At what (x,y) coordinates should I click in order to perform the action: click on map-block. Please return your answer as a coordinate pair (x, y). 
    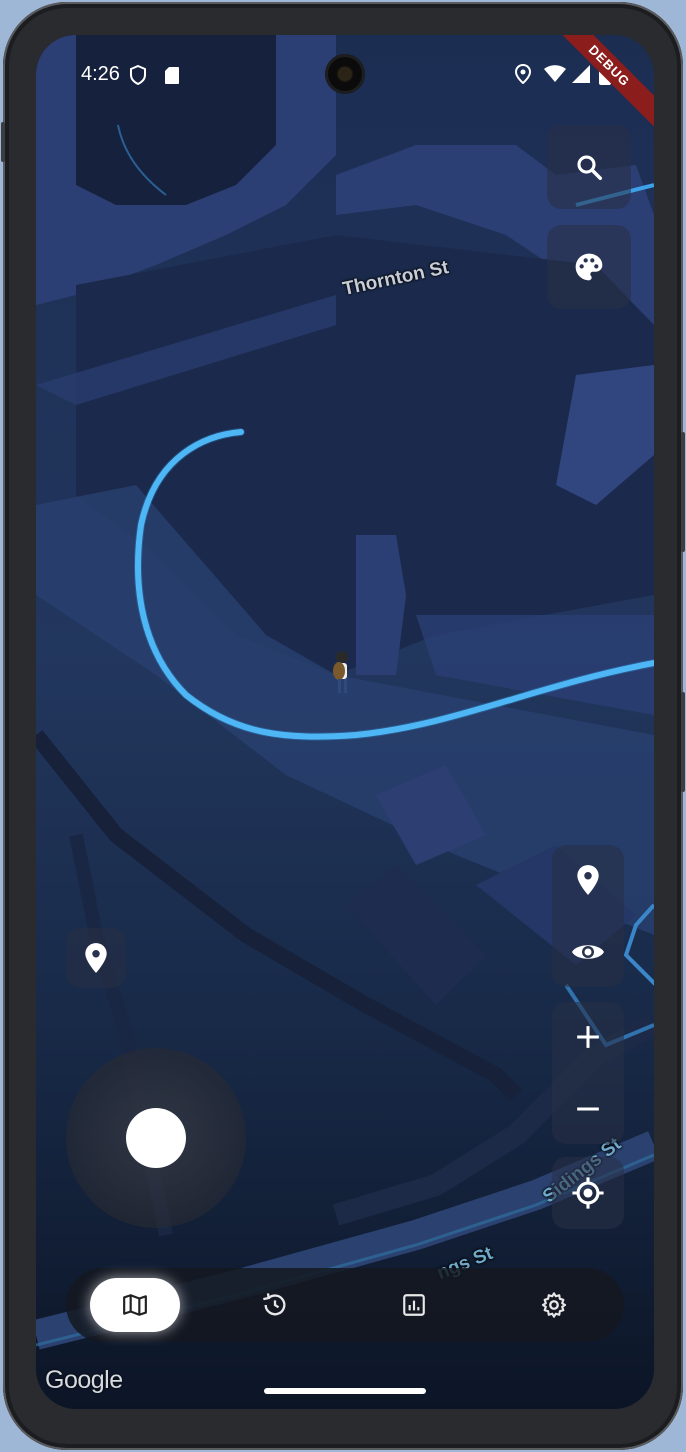
    Looking at the image, I should click on (381, 605).